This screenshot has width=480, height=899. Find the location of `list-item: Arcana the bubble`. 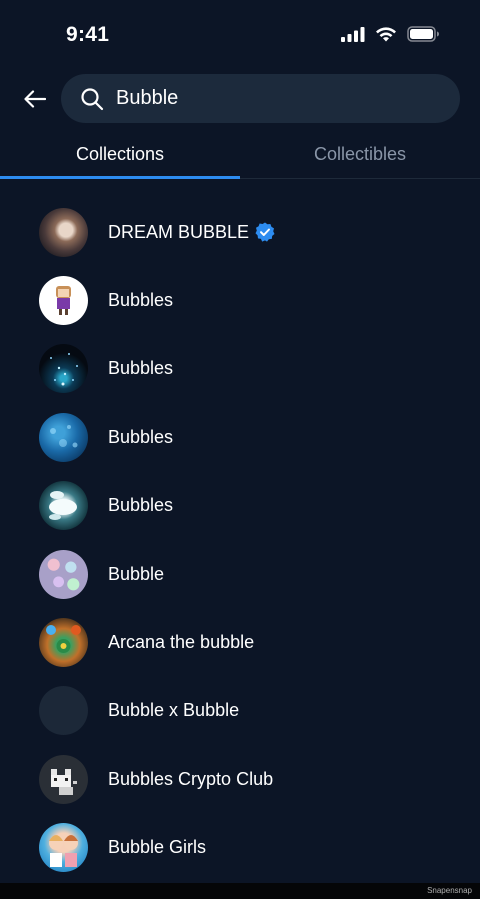

list-item: Arcana the bubble is located at coordinates (240, 642).